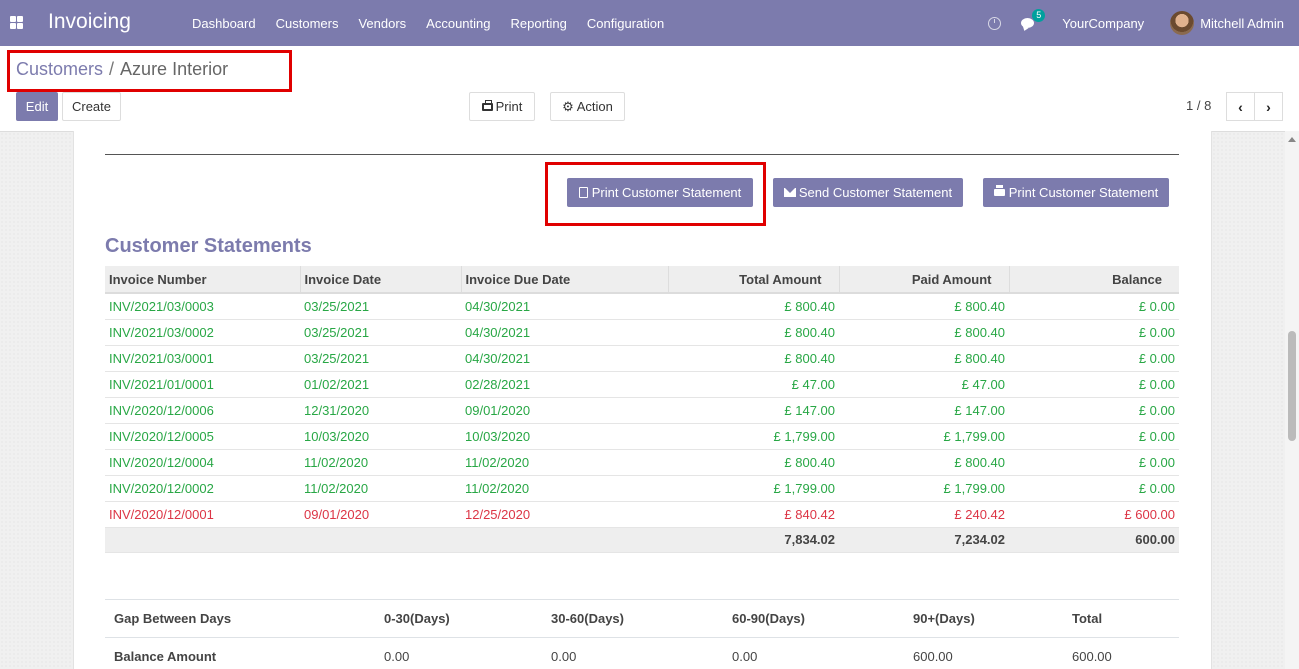 The image size is (1299, 669). What do you see at coordinates (380, 488) in the screenshot?
I see `cell-invoice-date: 11/02/2020` at bounding box center [380, 488].